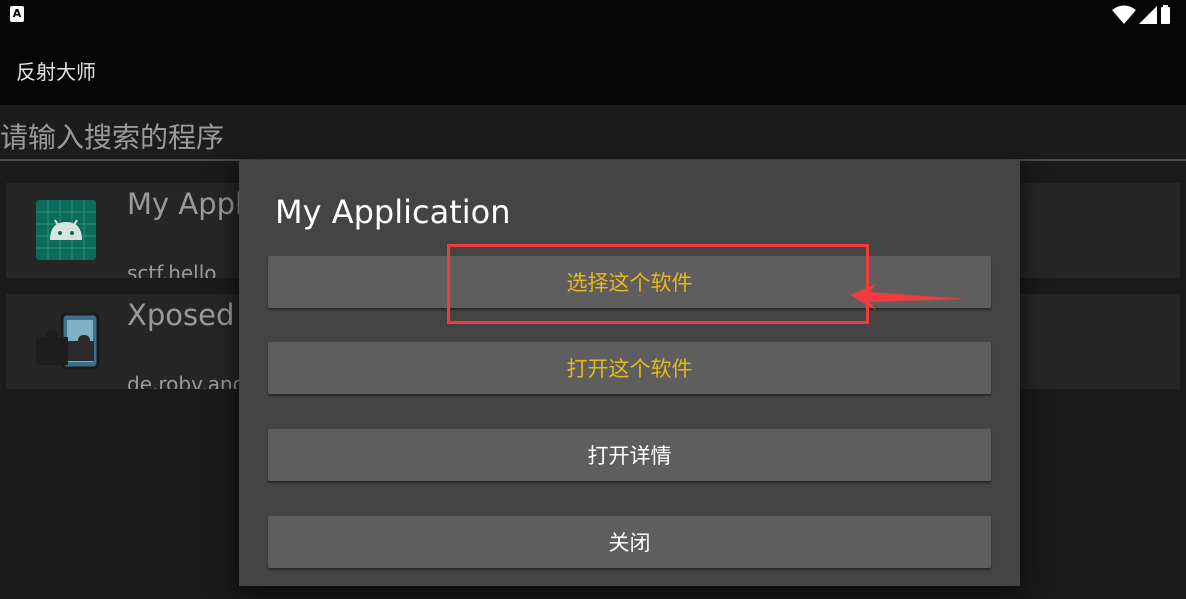  Describe the element at coordinates (68, 341) in the screenshot. I see `xposed-puzzle-icon` at that location.